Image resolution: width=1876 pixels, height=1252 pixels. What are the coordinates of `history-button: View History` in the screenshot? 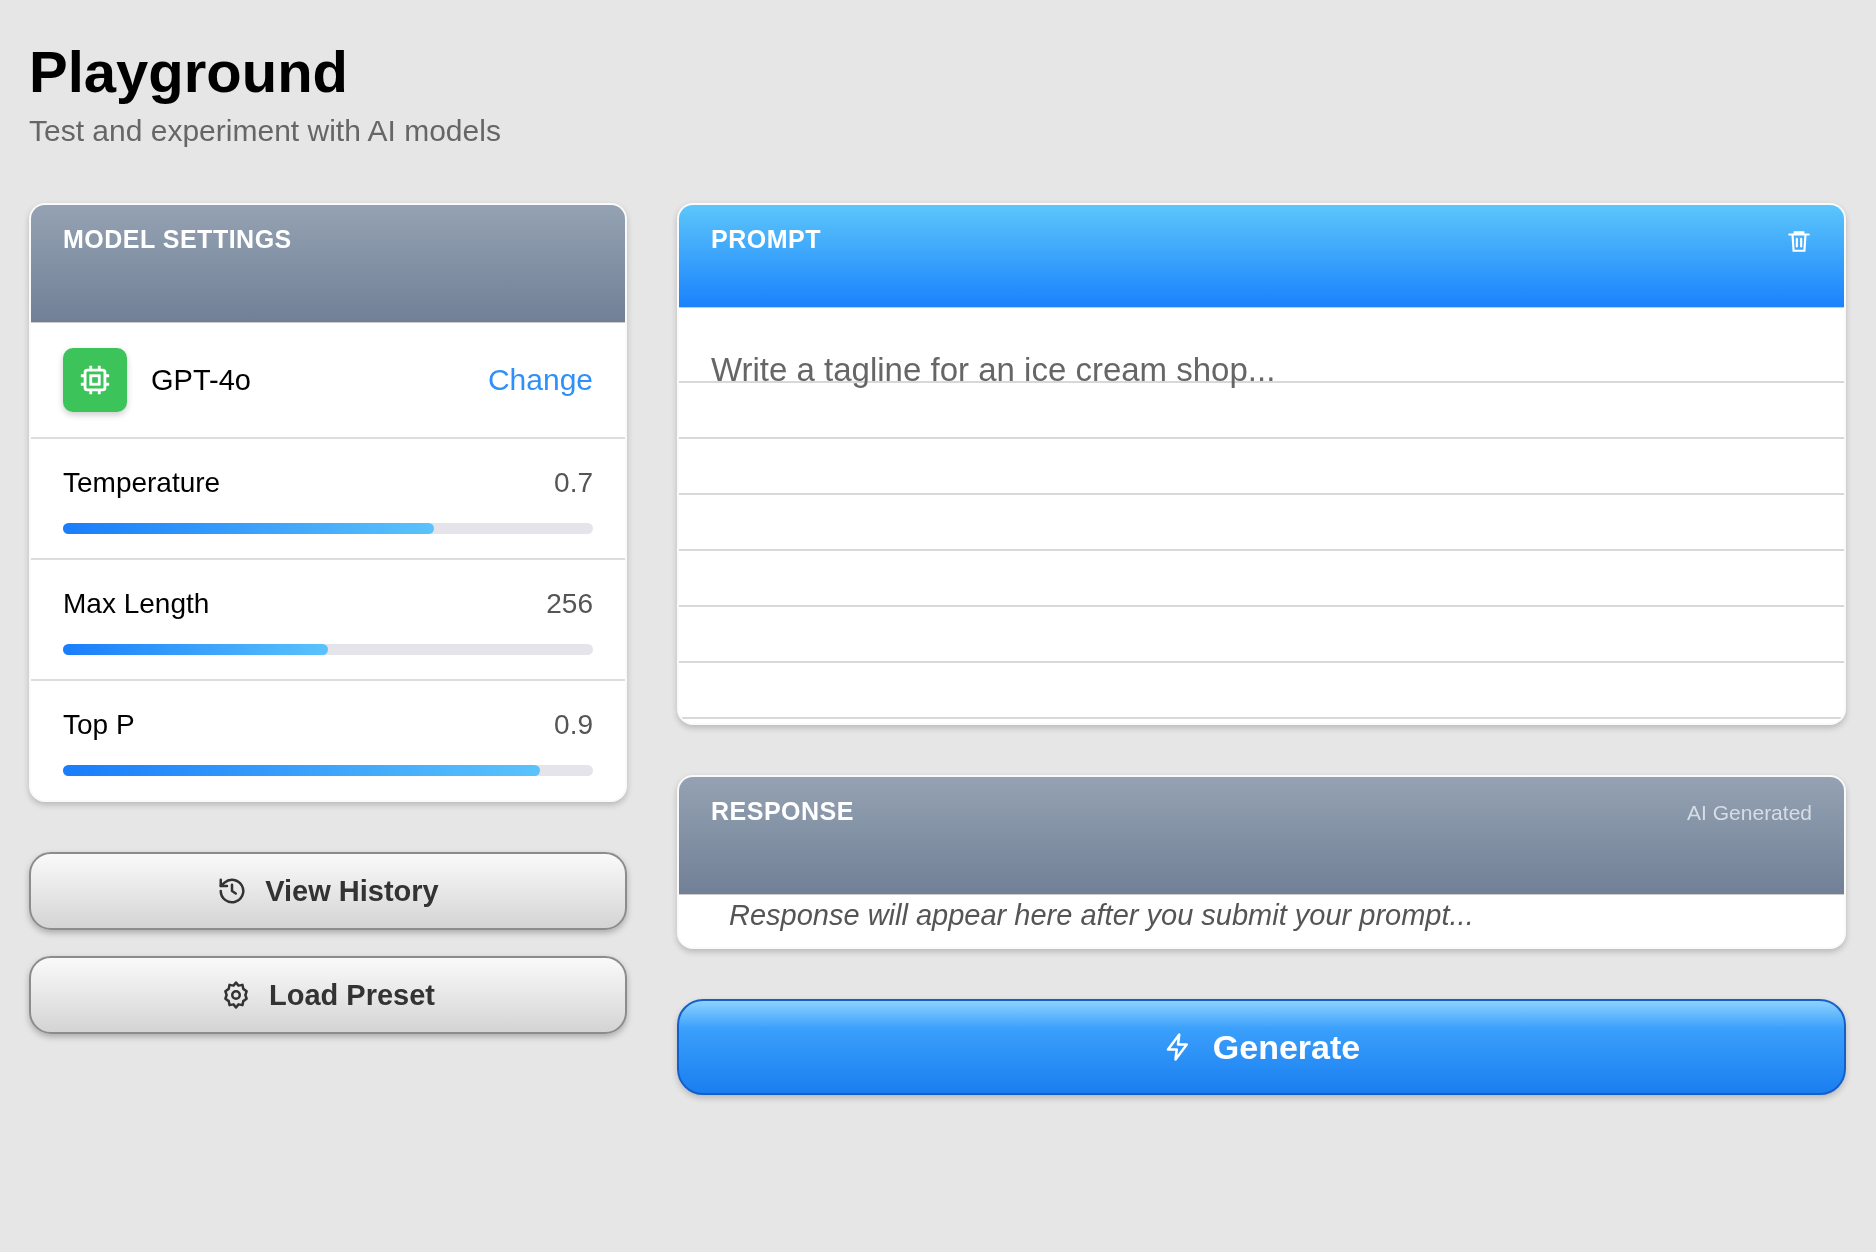 It's located at (328, 891).